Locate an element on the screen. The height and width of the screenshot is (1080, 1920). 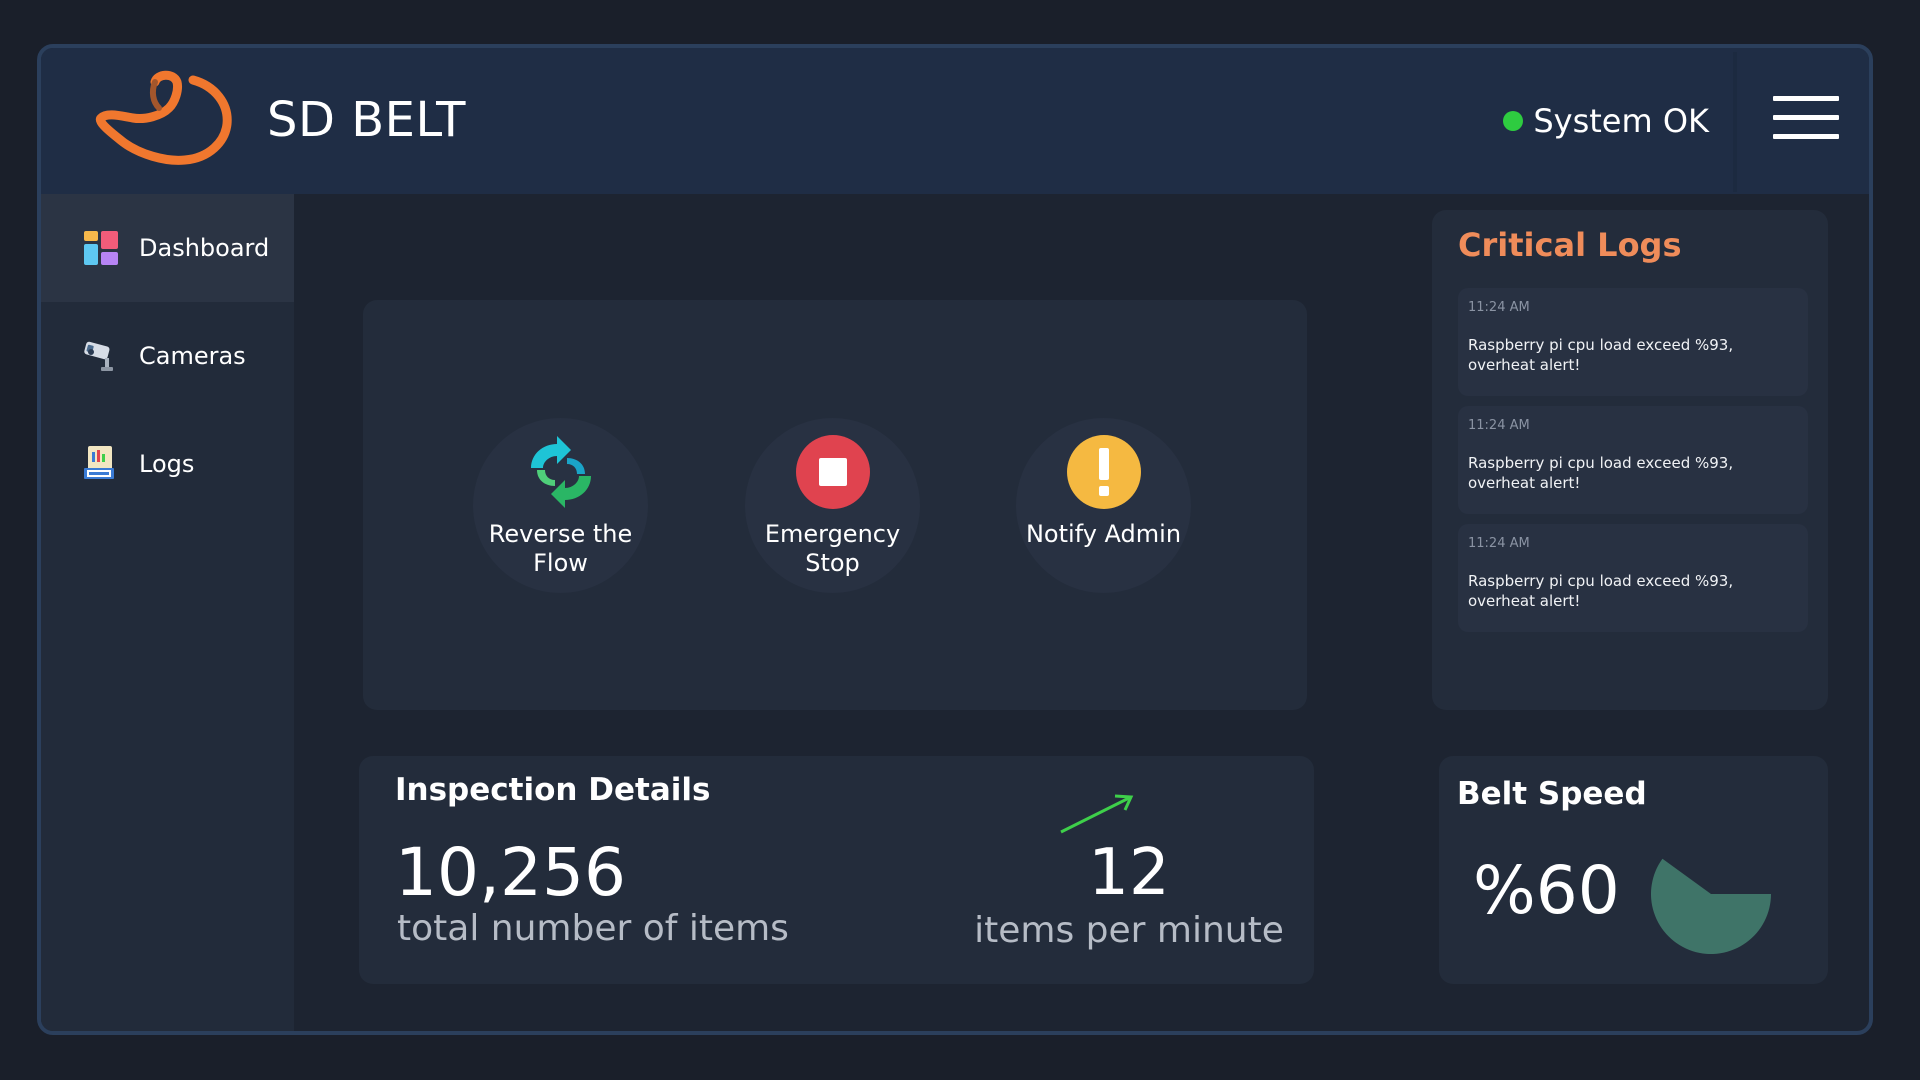
sidebar-item-label: Cameras is located at coordinates (192, 356).